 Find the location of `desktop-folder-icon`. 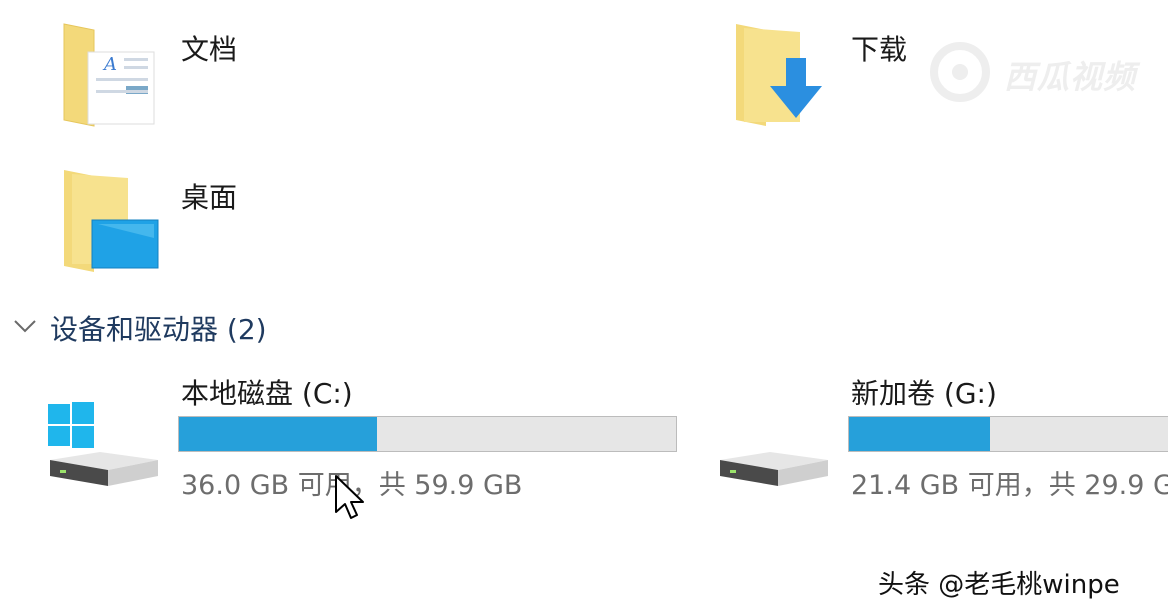

desktop-folder-icon is located at coordinates (110, 222).